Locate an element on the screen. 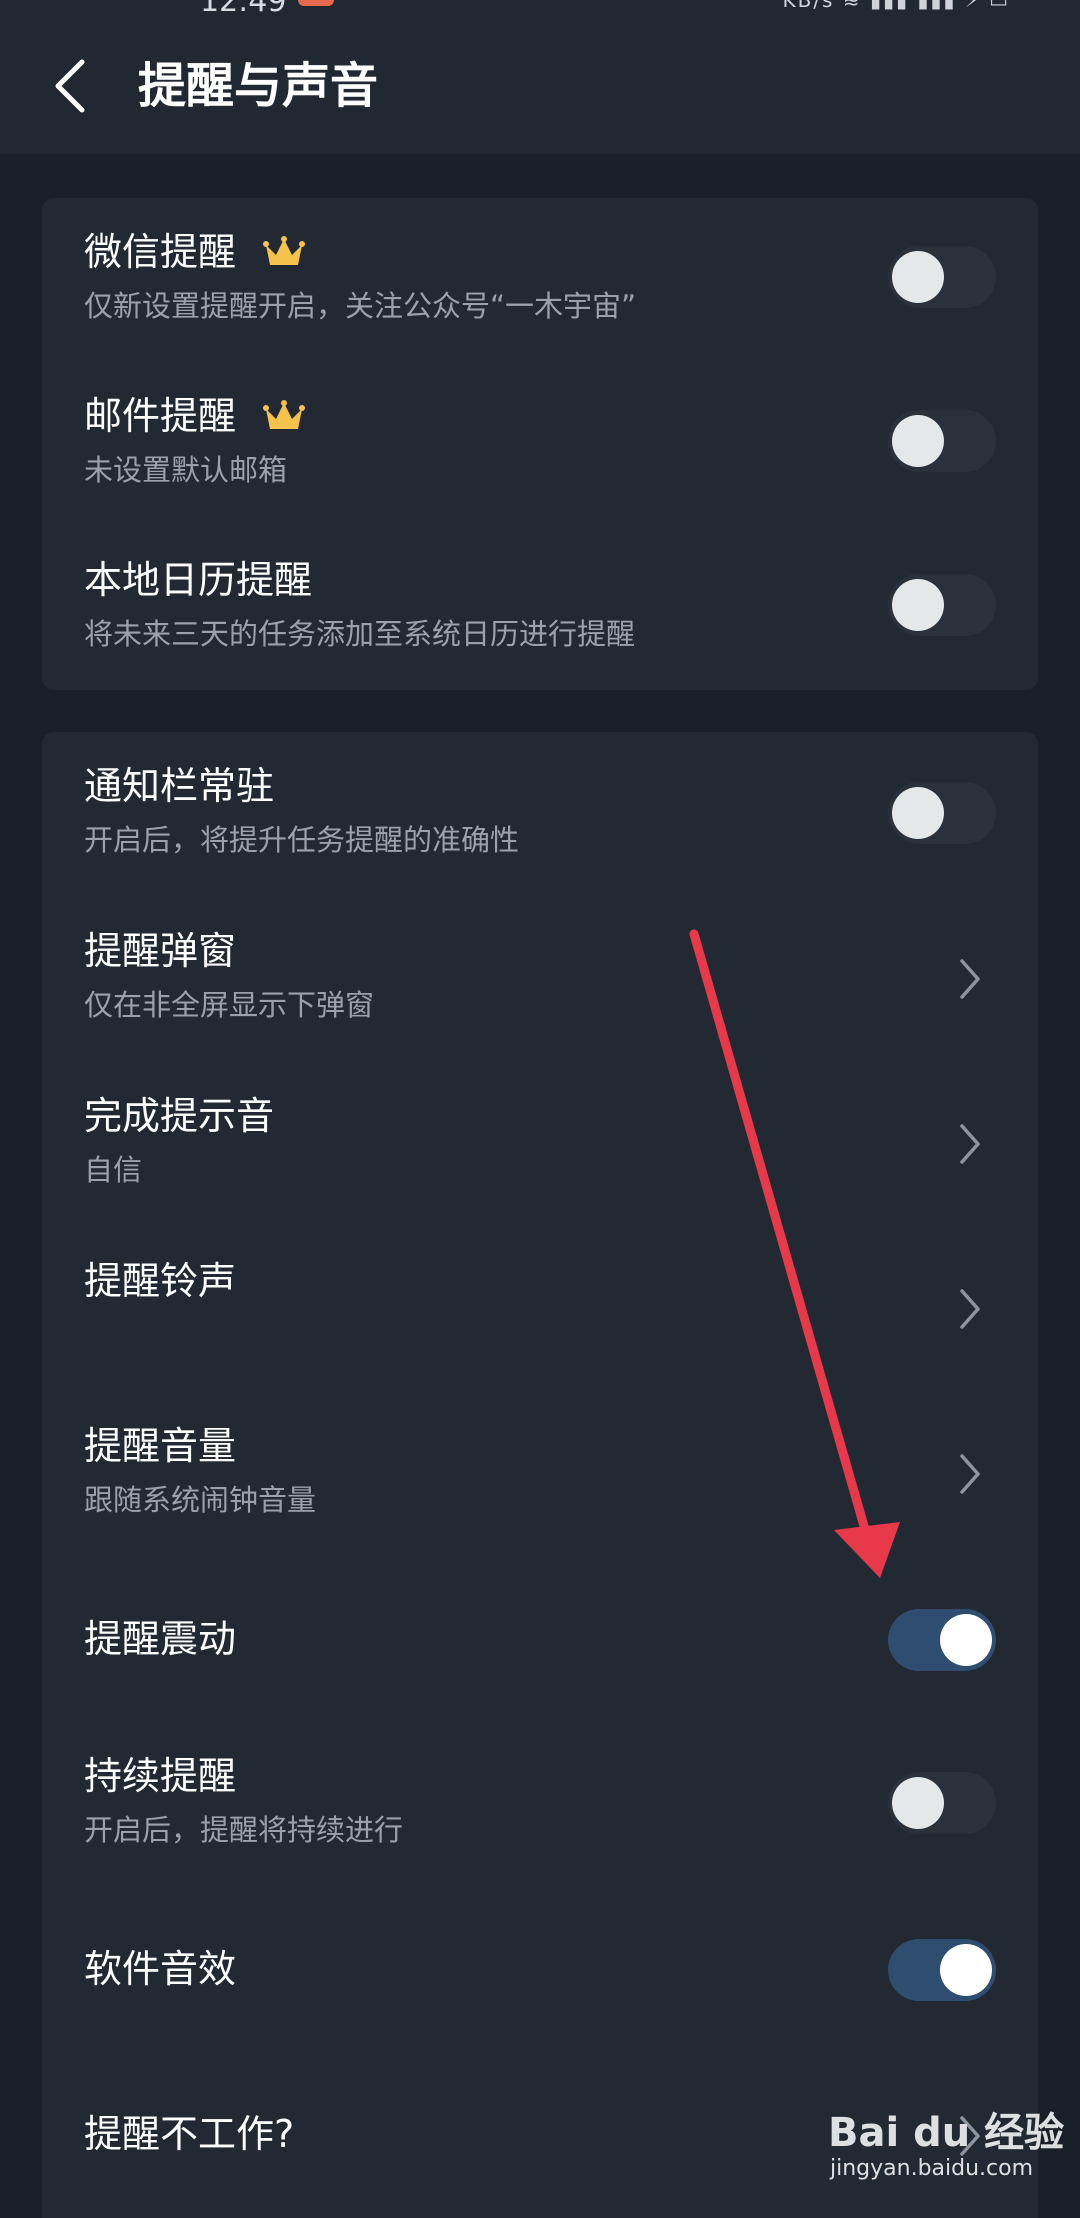  email-reminder-toggle is located at coordinates (942, 441).